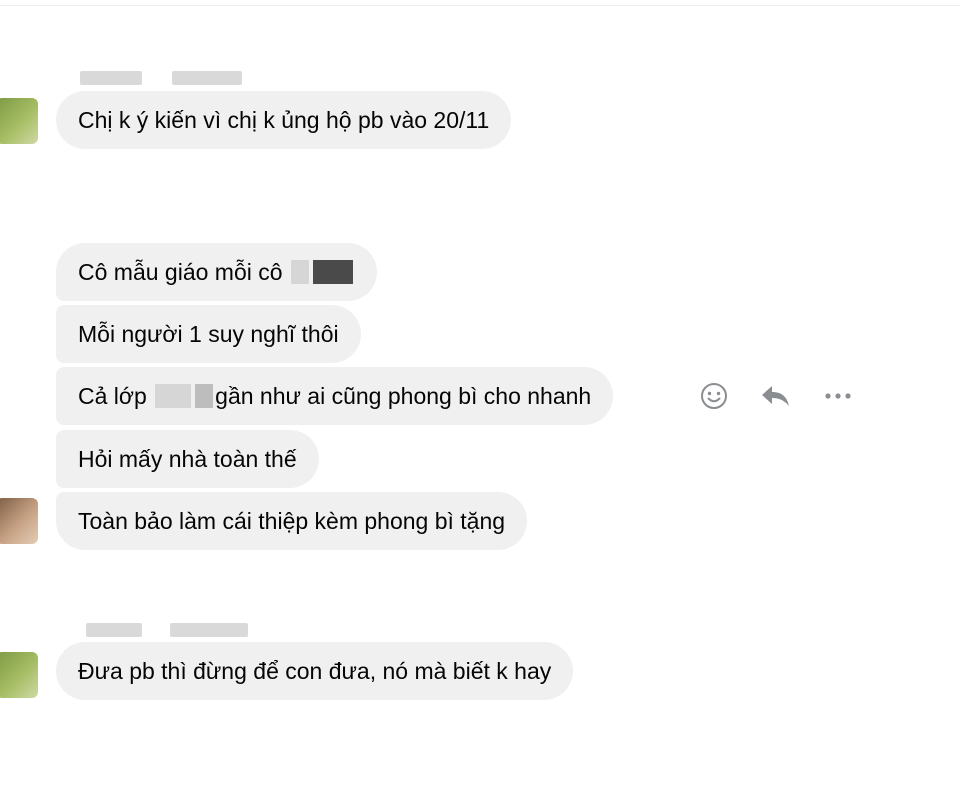 Image resolution: width=960 pixels, height=808 pixels. What do you see at coordinates (116, 396) in the screenshot?
I see `message-text: Cả lớp` at bounding box center [116, 396].